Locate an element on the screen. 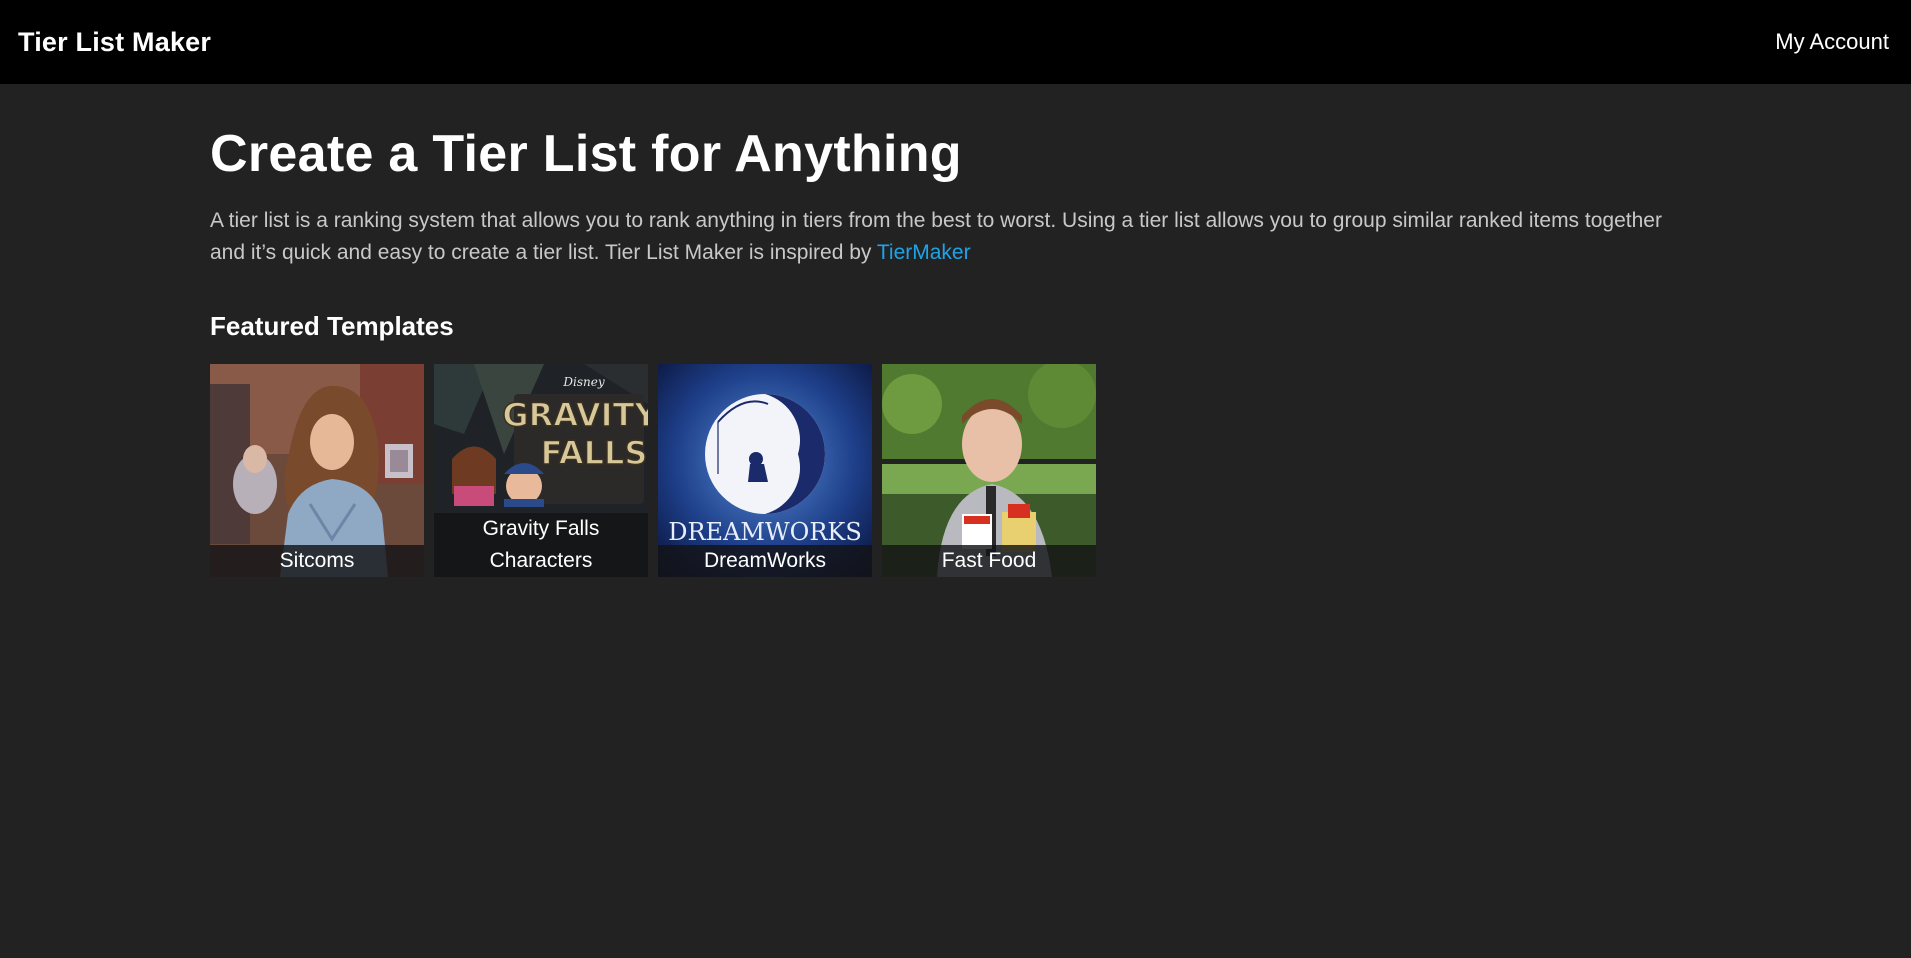  template-card-sitcoms: Sitcoms is located at coordinates (317, 470).